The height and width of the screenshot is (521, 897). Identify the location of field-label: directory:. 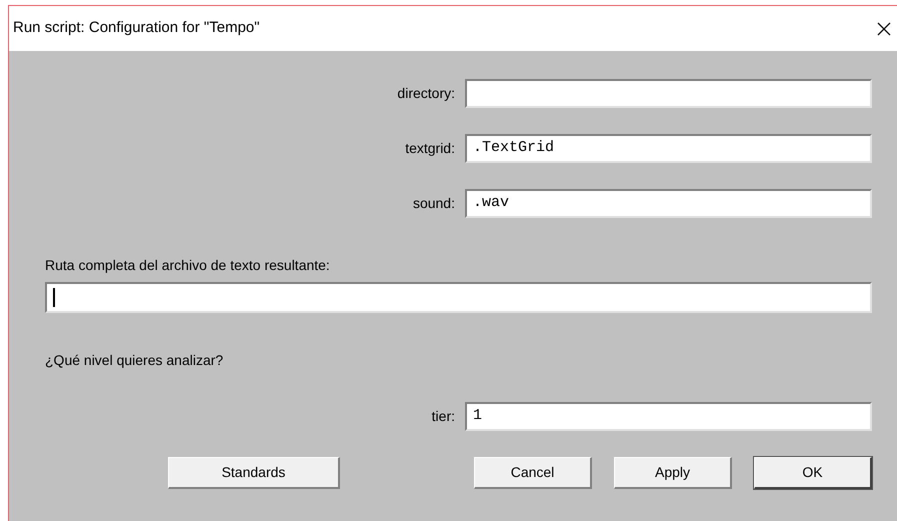
(426, 93).